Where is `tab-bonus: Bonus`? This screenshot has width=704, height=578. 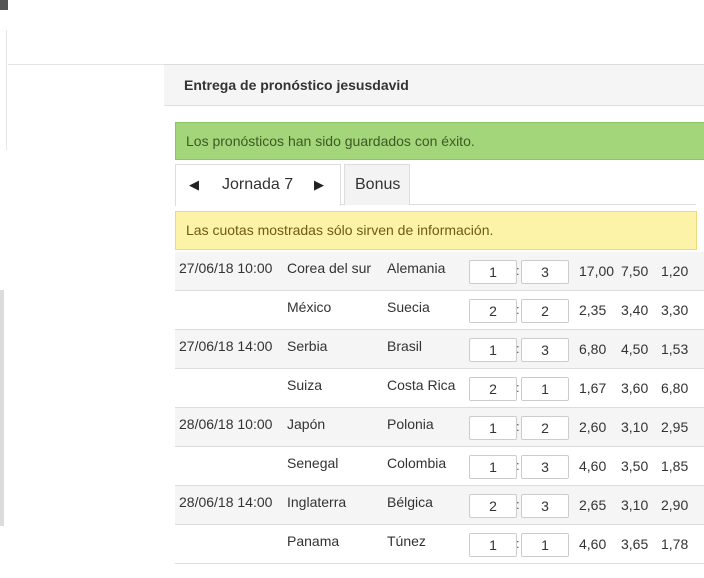
tab-bonus: Bonus is located at coordinates (377, 184).